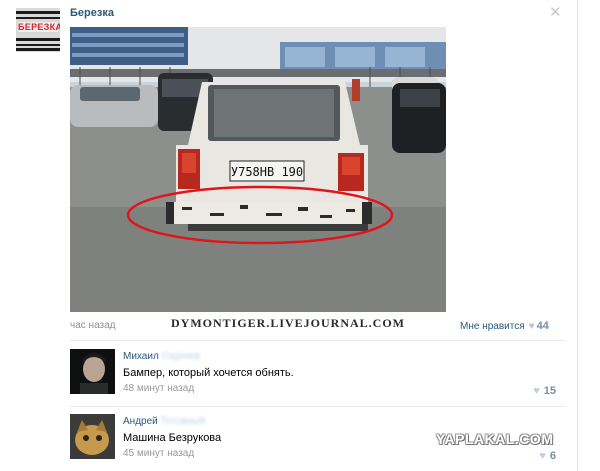  I want to click on comment-time: 45 минут назад, so click(158, 453).